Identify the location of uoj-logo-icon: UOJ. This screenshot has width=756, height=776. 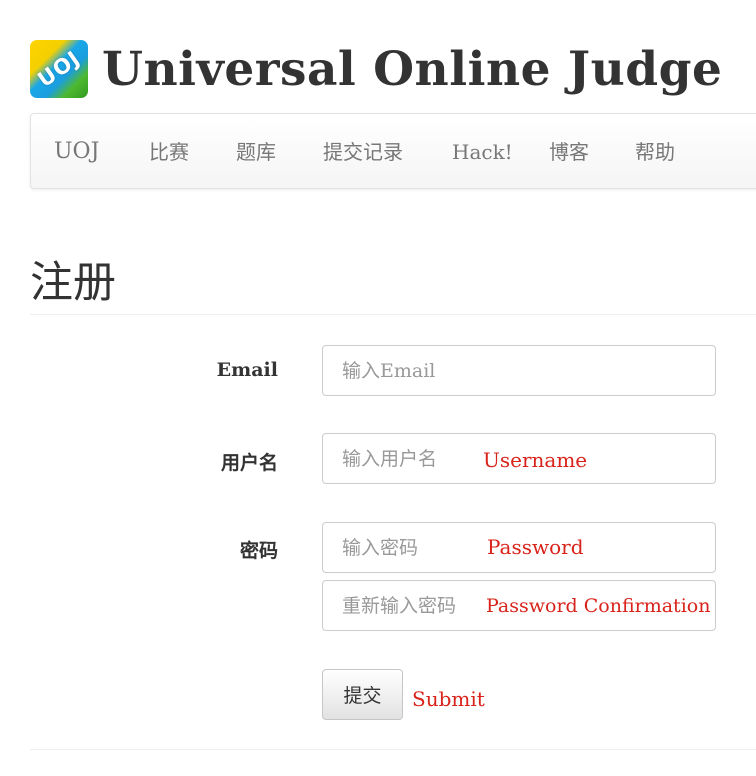
(59, 69).